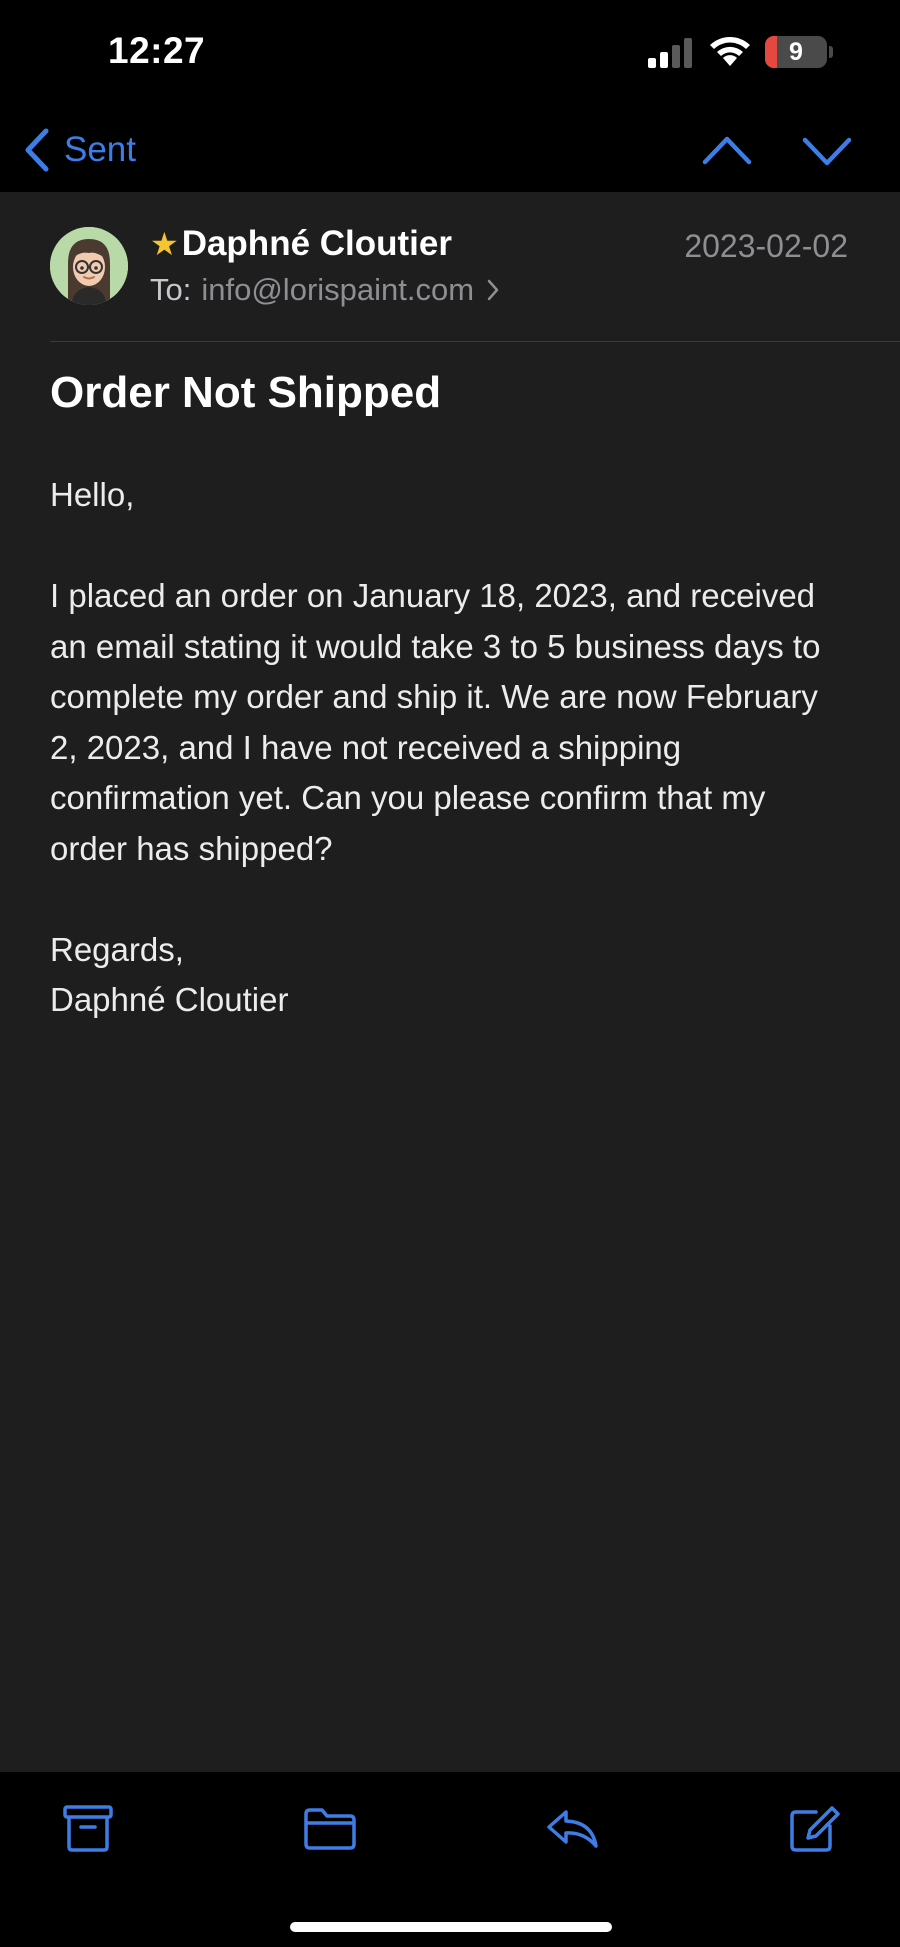  I want to click on chevron-left-icon, so click(37, 150).